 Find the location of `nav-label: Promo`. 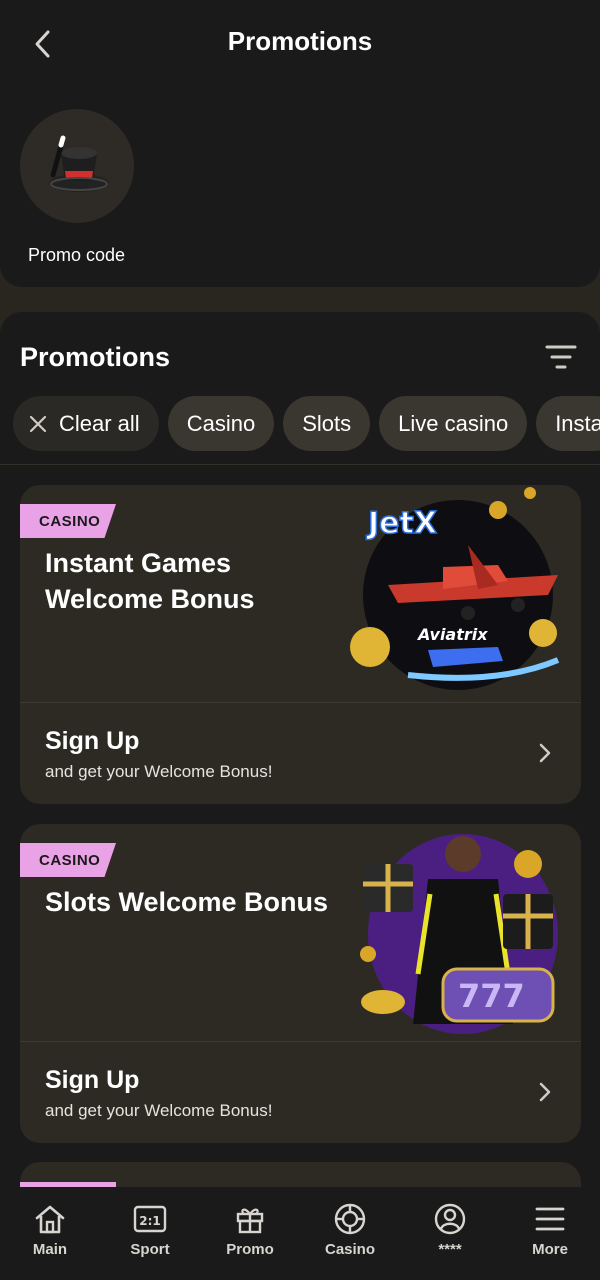

nav-label: Promo is located at coordinates (250, 1249).